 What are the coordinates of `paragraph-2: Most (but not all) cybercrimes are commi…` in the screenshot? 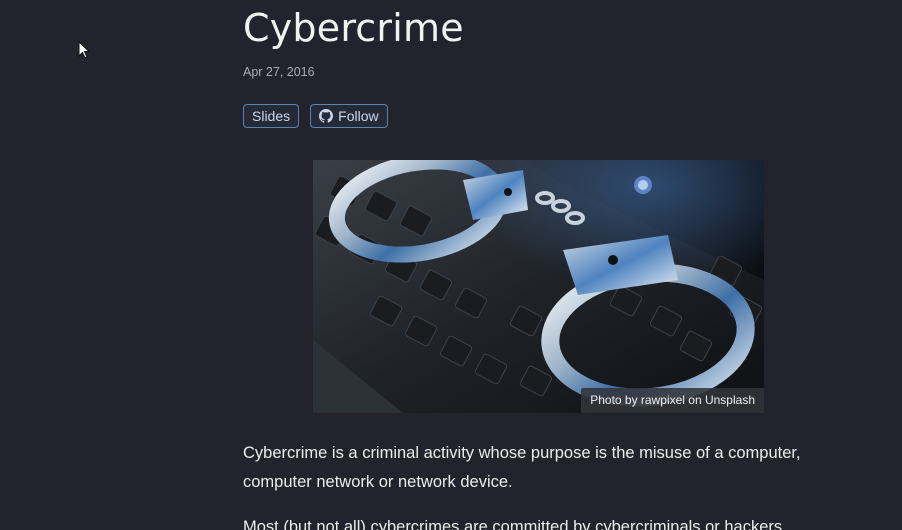 It's located at (513, 524).